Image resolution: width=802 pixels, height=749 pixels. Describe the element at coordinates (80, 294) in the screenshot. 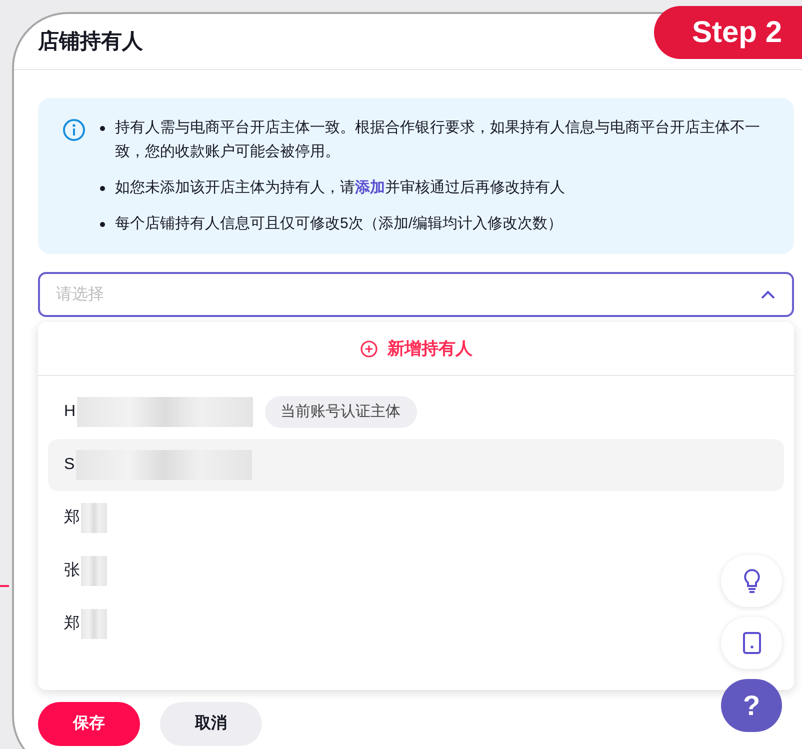

I see `select-placeholder: 请选择` at that location.